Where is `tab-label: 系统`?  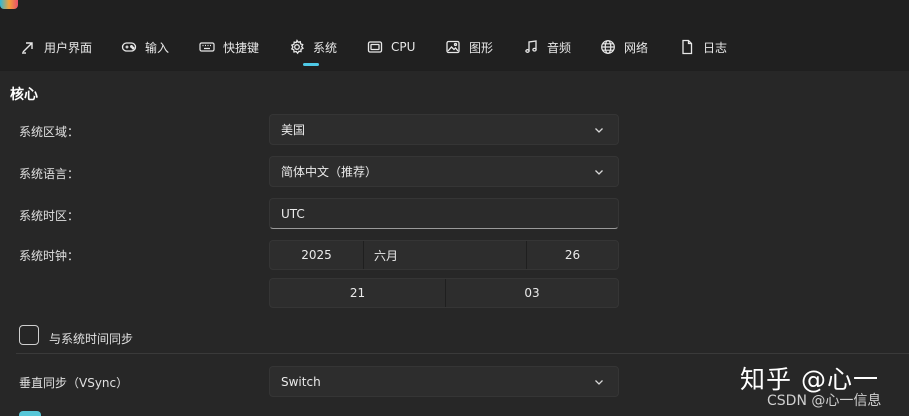 tab-label: 系统 is located at coordinates (325, 47).